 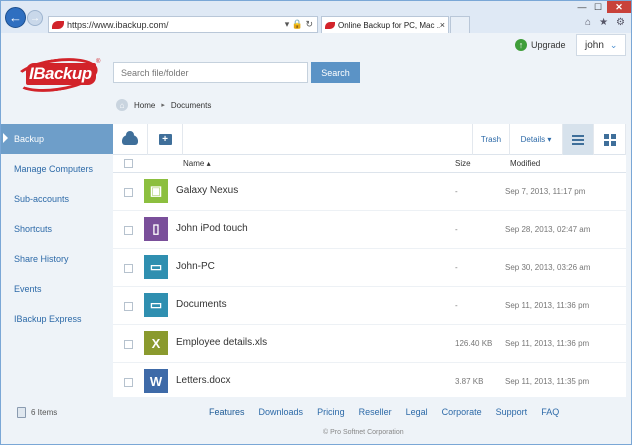 What do you see at coordinates (221, 342) in the screenshot?
I see `file-name: Employee details.xls` at bounding box center [221, 342].